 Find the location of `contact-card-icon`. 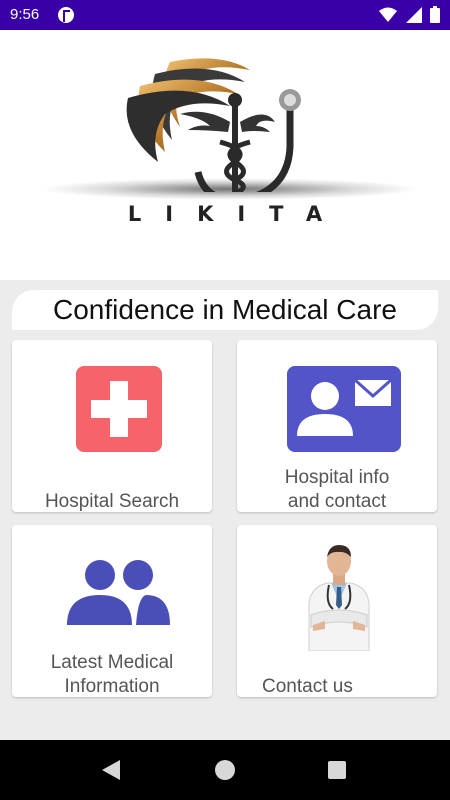

contact-card-icon is located at coordinates (344, 409).